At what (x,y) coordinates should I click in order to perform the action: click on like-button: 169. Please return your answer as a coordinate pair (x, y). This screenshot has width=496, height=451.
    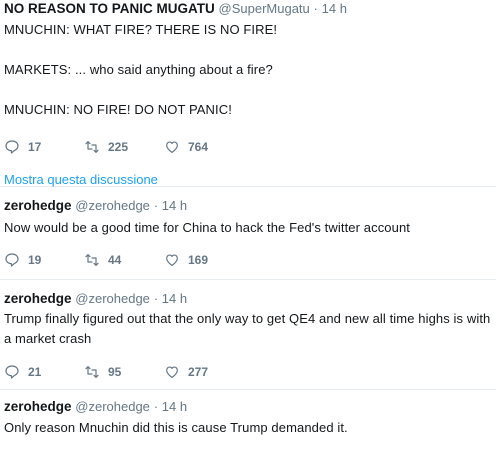
    Looking at the image, I should click on (204, 260).